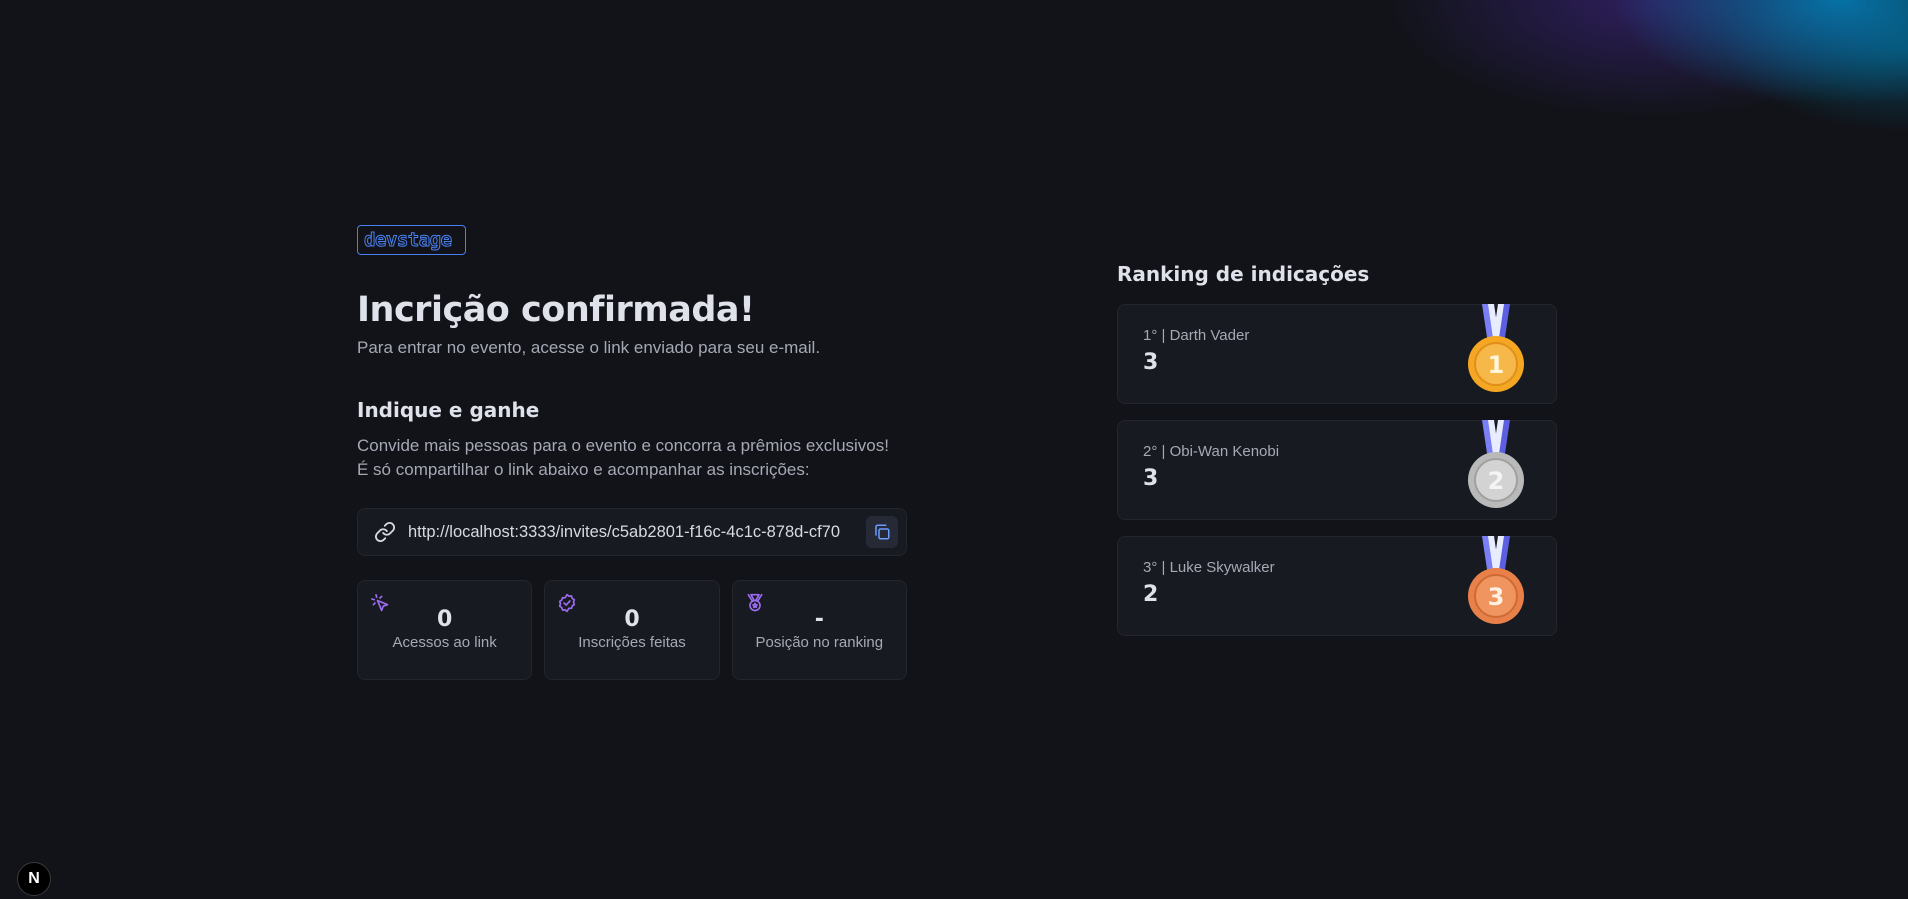 Image resolution: width=1908 pixels, height=899 pixels. I want to click on page-title: Incrição confirmada!, so click(556, 310).